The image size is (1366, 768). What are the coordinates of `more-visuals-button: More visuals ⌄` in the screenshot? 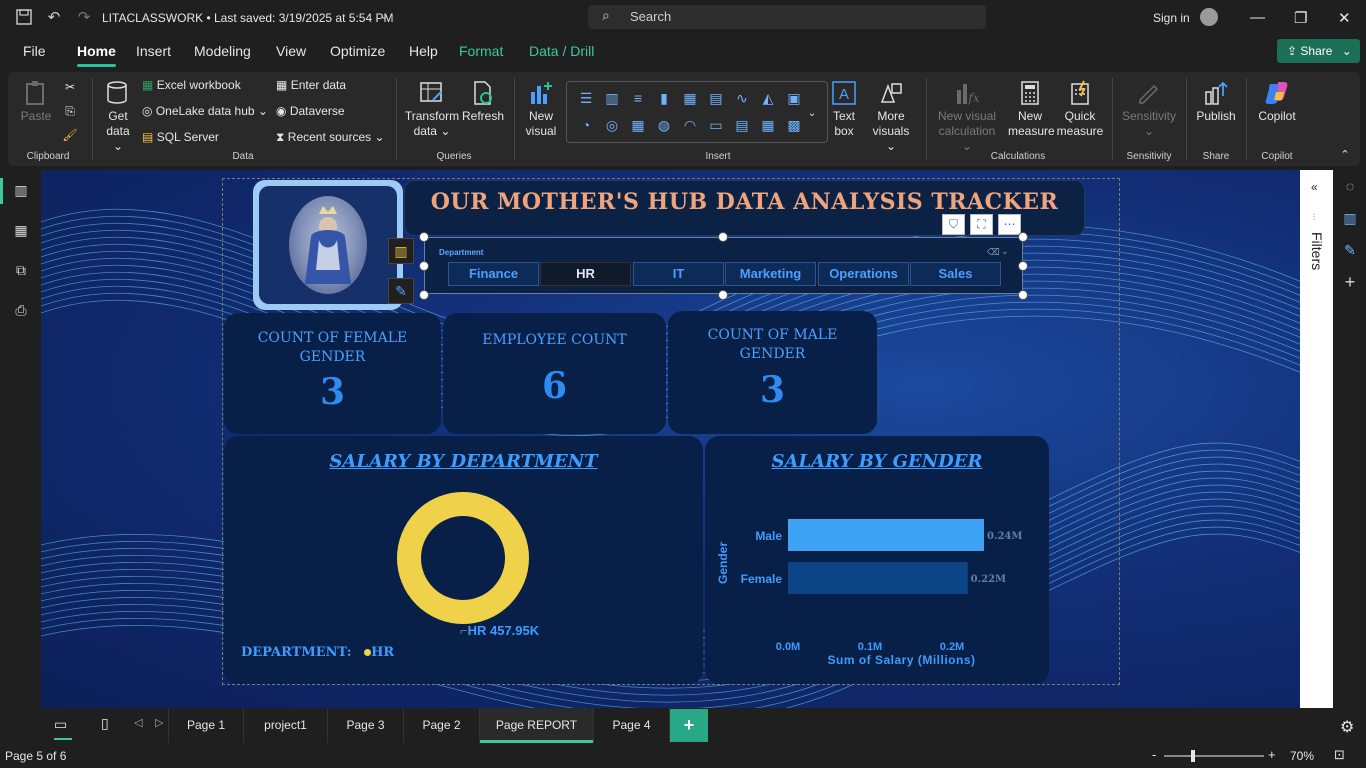 It's located at (891, 117).